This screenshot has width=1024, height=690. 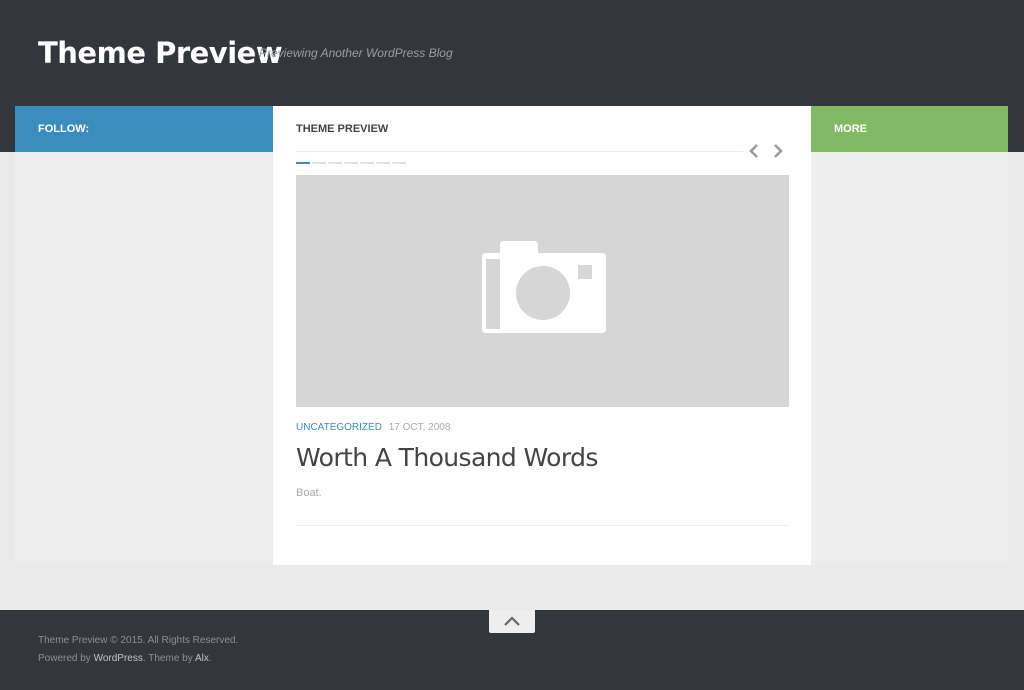 I want to click on site-description: Previewing Another WordPress Blog, so click(x=356, y=53).